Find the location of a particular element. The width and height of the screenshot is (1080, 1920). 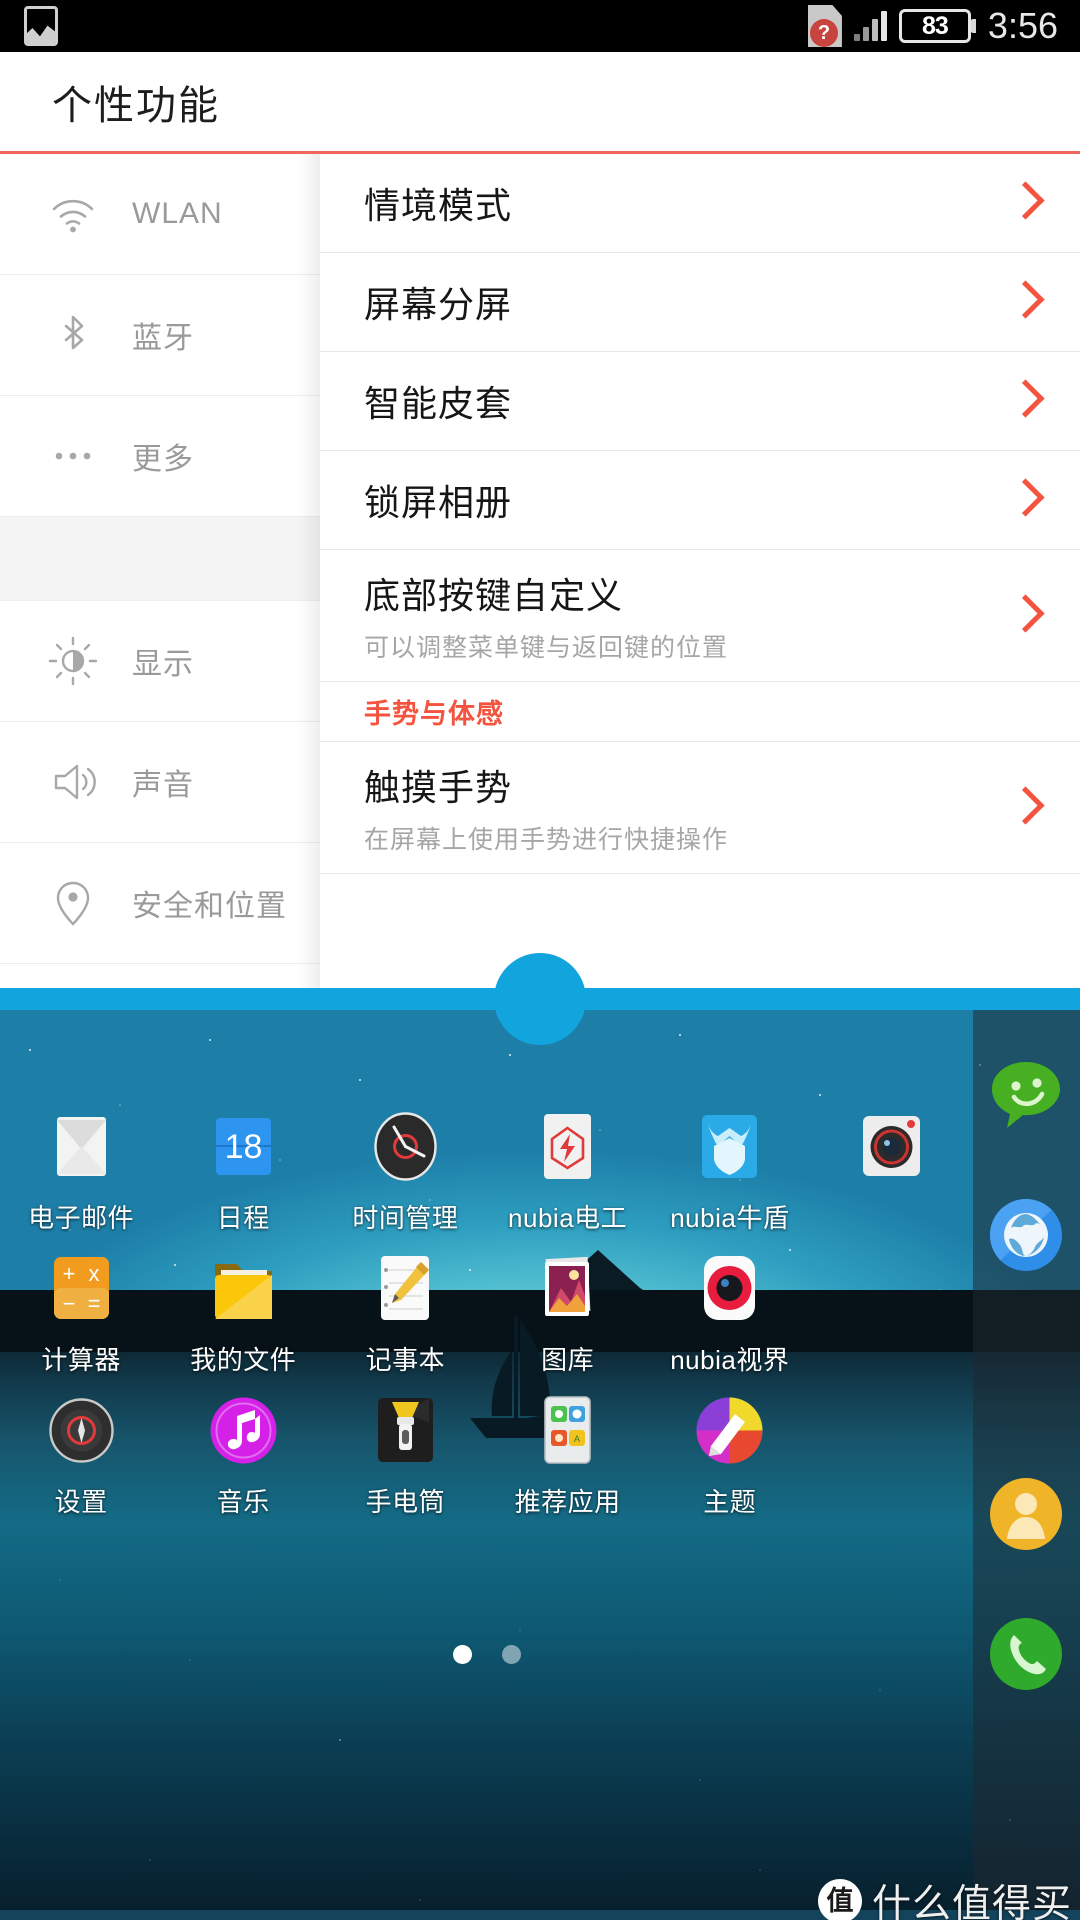

sidebar-item-selected is located at coordinates (160, 559).